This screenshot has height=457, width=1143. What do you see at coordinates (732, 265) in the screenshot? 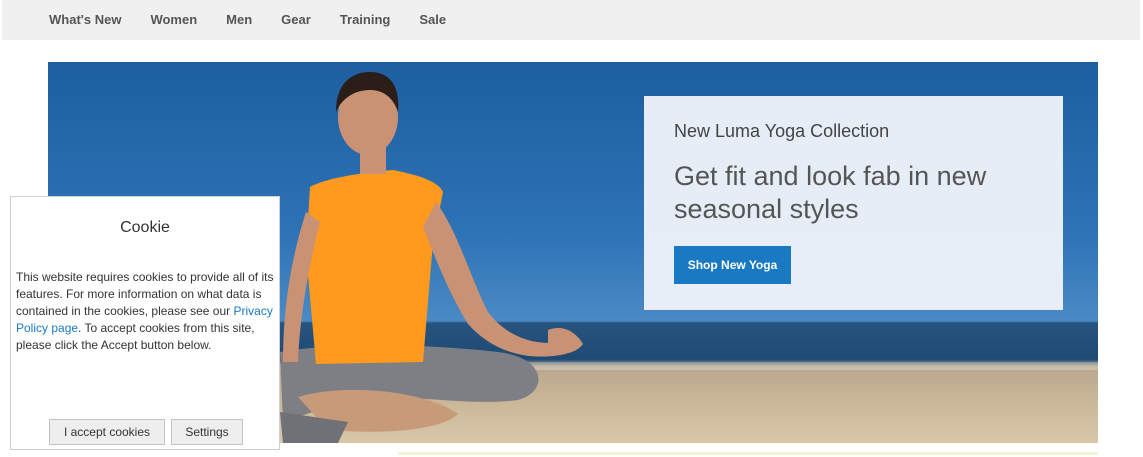
I see `shop-new-yoga-button: Shop New Yoga` at bounding box center [732, 265].